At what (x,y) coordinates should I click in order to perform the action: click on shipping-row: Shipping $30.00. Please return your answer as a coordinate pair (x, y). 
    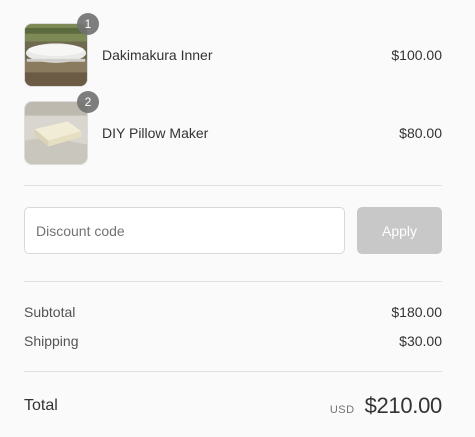
    Looking at the image, I should click on (233, 341).